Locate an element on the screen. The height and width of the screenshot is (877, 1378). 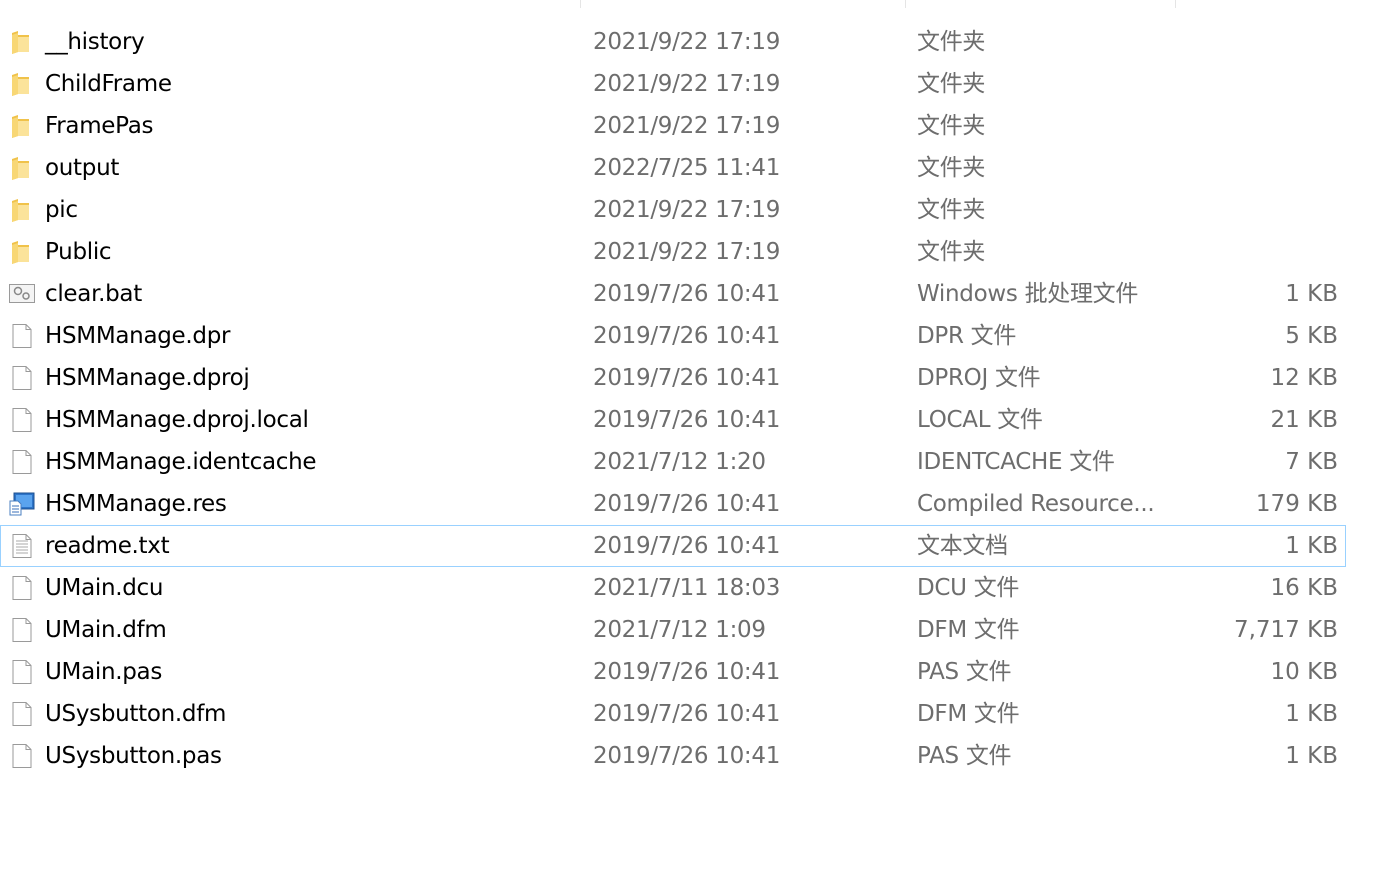
file-size: 5 KB is located at coordinates (1311, 336).